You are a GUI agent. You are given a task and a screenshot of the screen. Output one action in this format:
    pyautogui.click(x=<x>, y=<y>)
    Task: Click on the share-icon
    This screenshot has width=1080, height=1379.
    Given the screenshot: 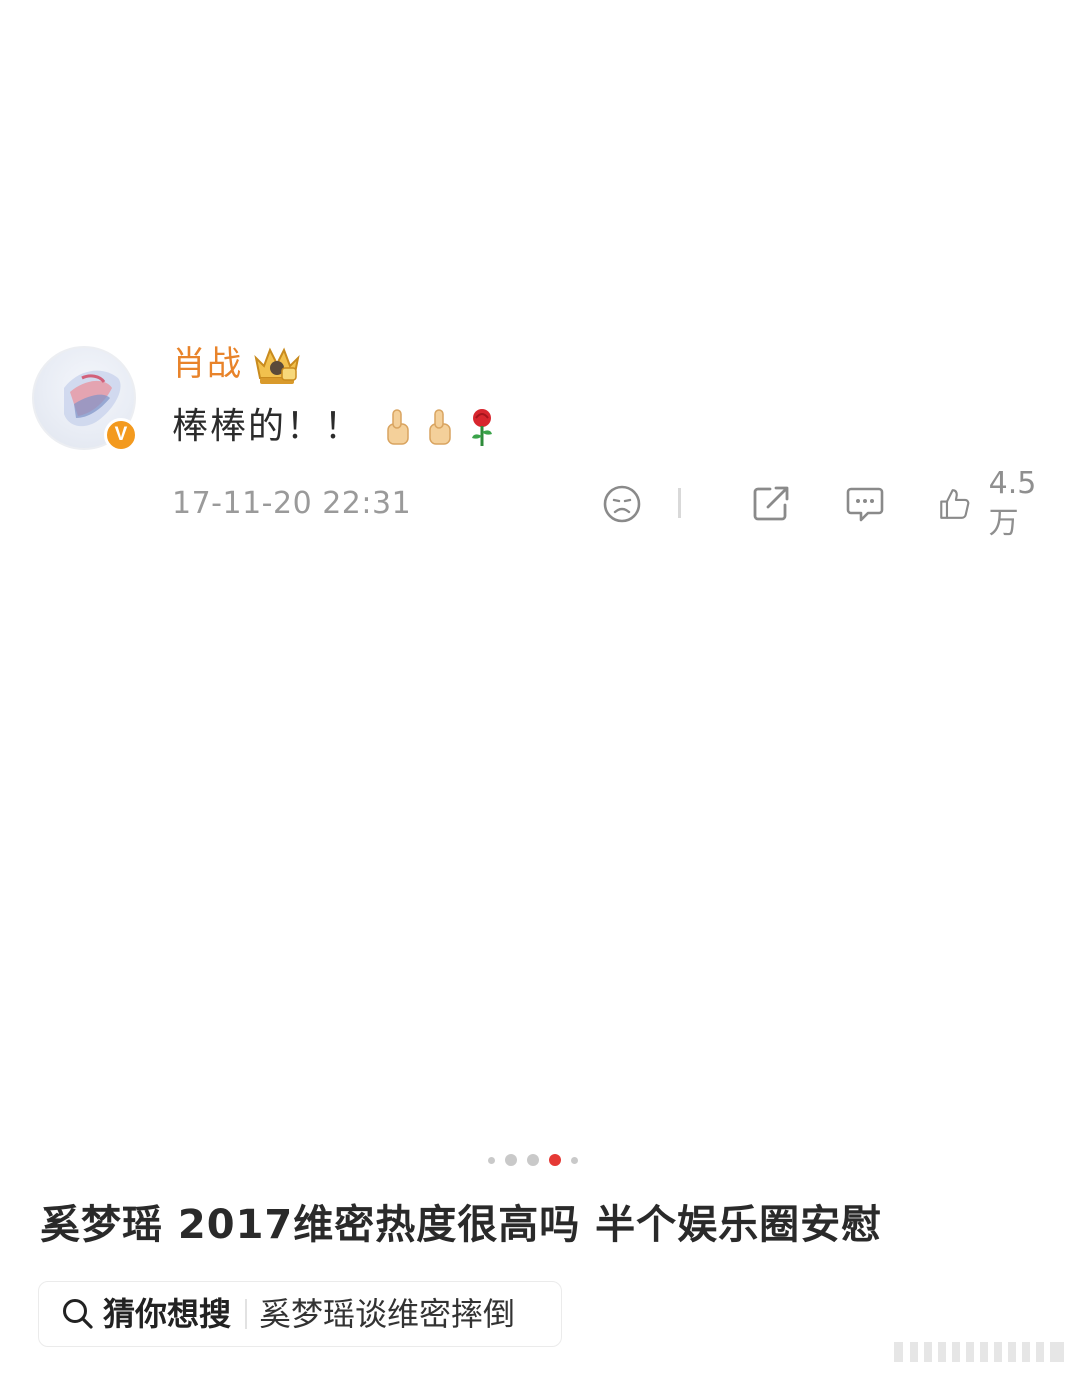 What is the action you would take?
    pyautogui.click(x=771, y=503)
    